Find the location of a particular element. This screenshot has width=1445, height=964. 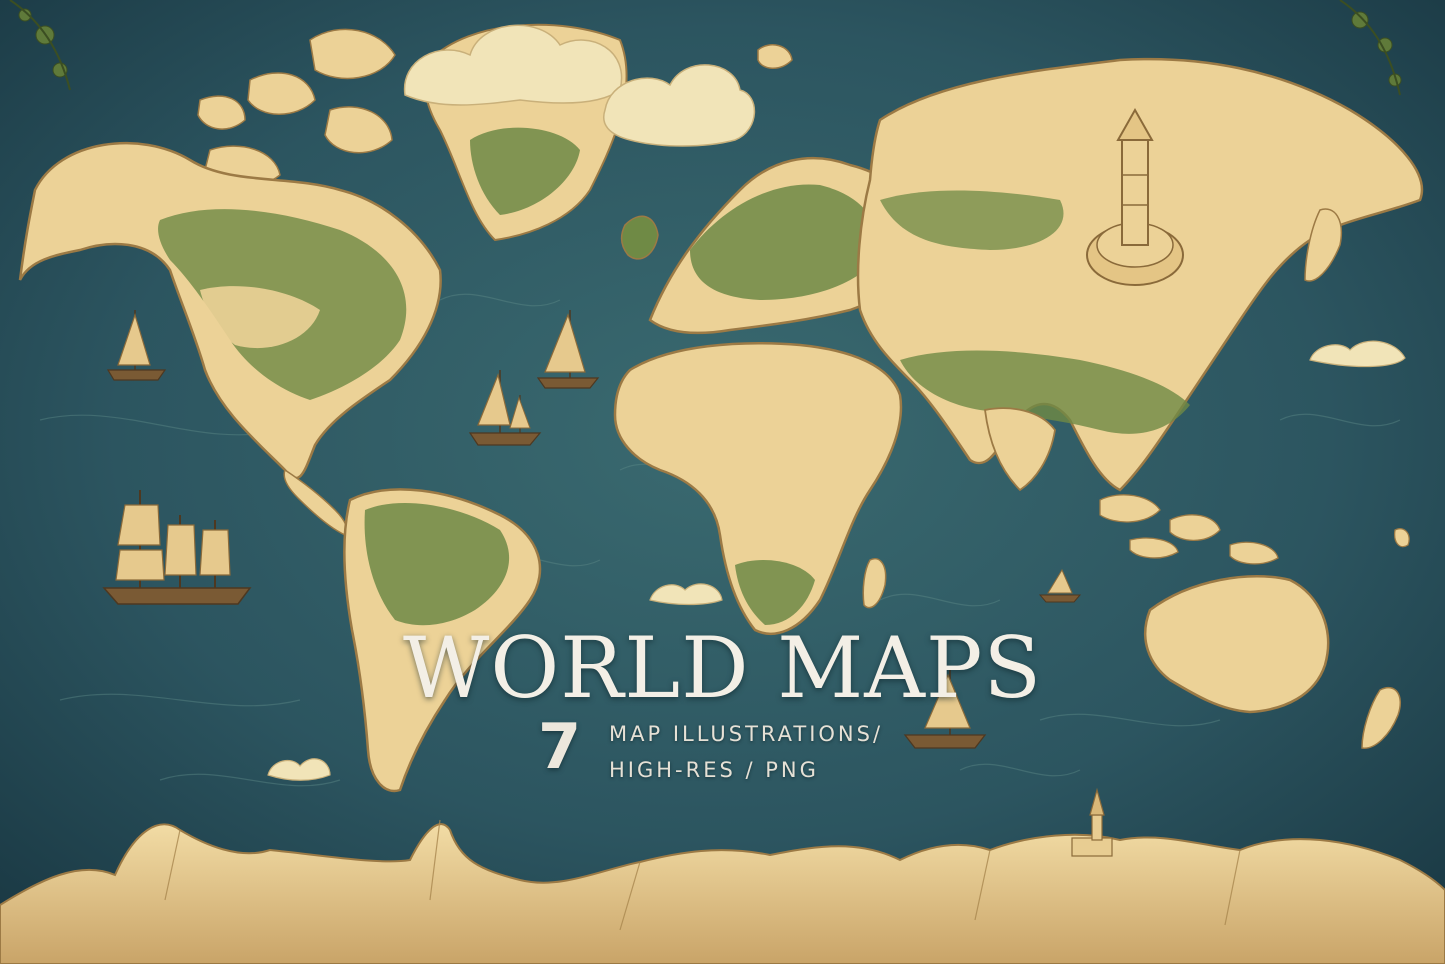

page-title: WORLD MAPS is located at coordinates (722, 668).